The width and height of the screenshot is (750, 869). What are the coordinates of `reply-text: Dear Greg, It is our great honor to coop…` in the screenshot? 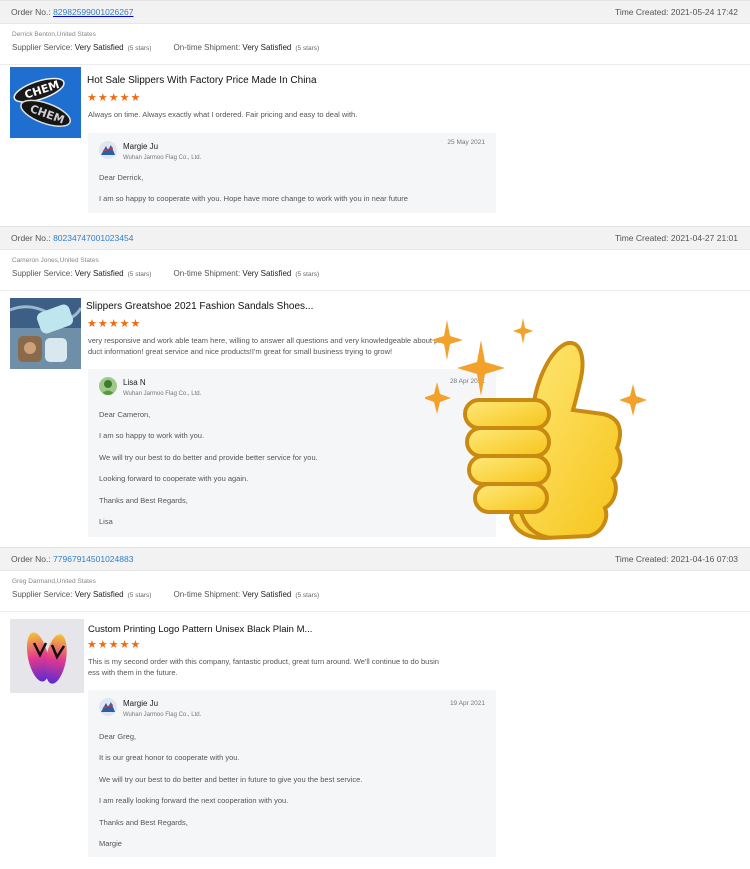 It's located at (231, 790).